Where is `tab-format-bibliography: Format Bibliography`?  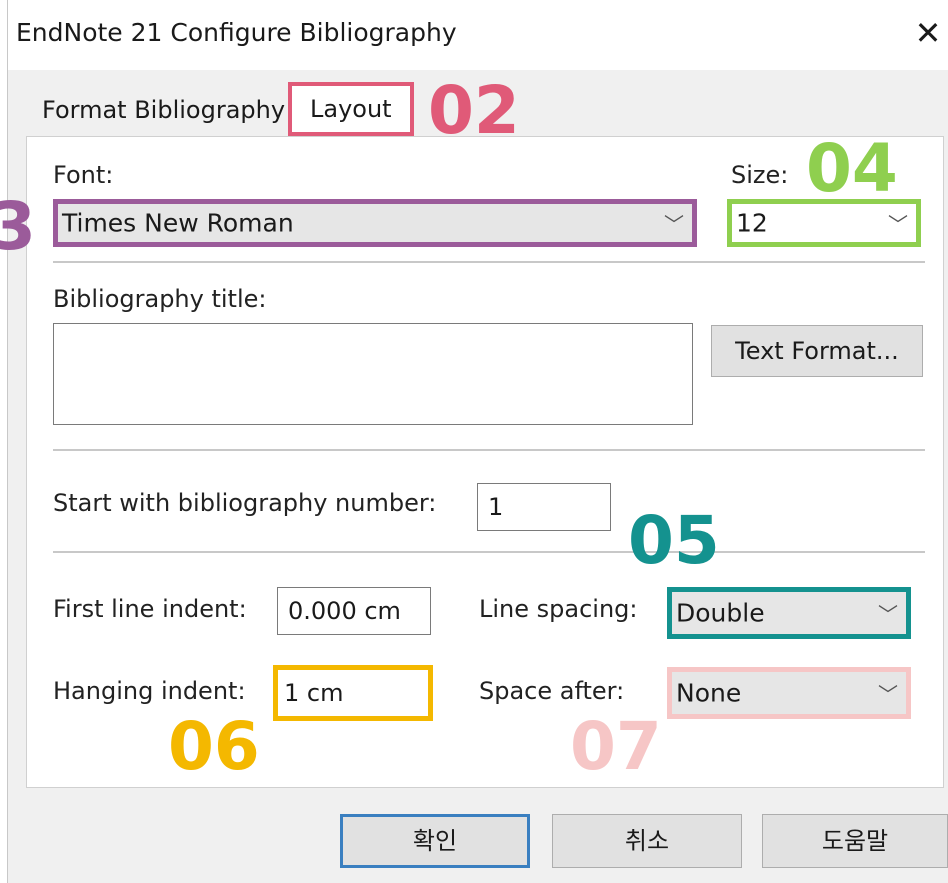
tab-format-bibliography: Format Bibliography is located at coordinates (163, 111).